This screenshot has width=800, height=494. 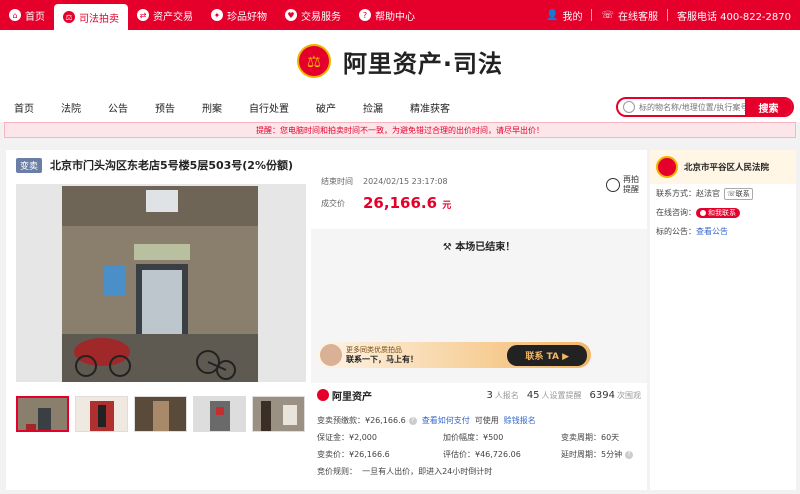 What do you see at coordinates (333, 203) in the screenshot?
I see `deal-price-label: 成交价` at bounding box center [333, 203].